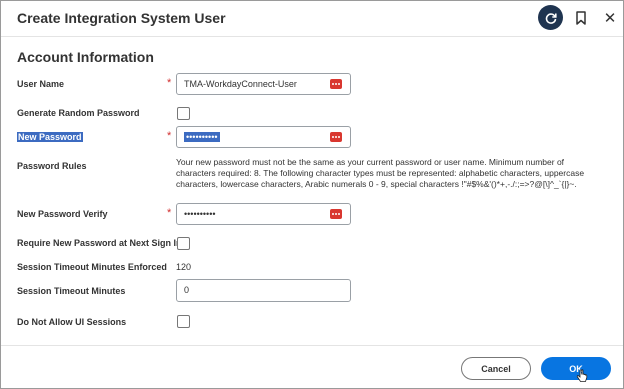  Describe the element at coordinates (610, 18) in the screenshot. I see `close-icon: ✕` at that location.